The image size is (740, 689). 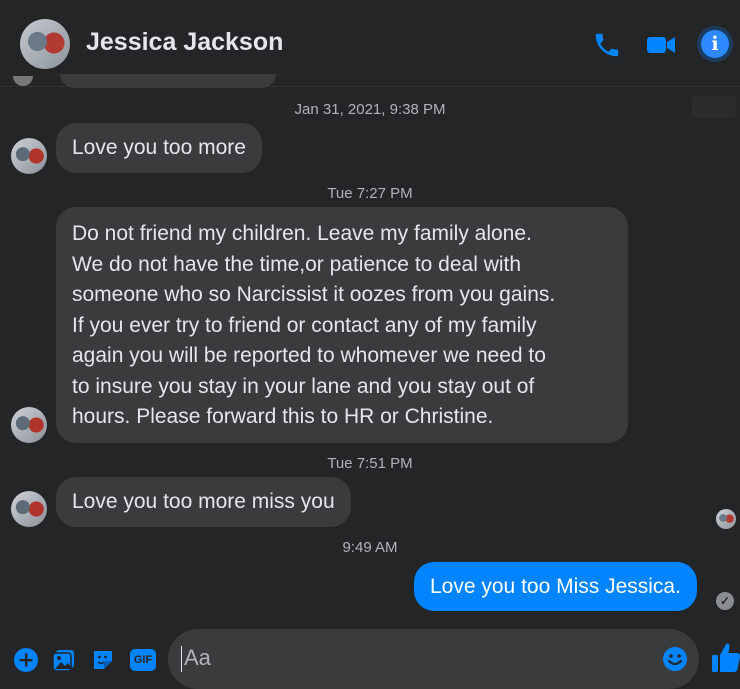 What do you see at coordinates (726, 519) in the screenshot?
I see `read-receipt-avatar` at bounding box center [726, 519].